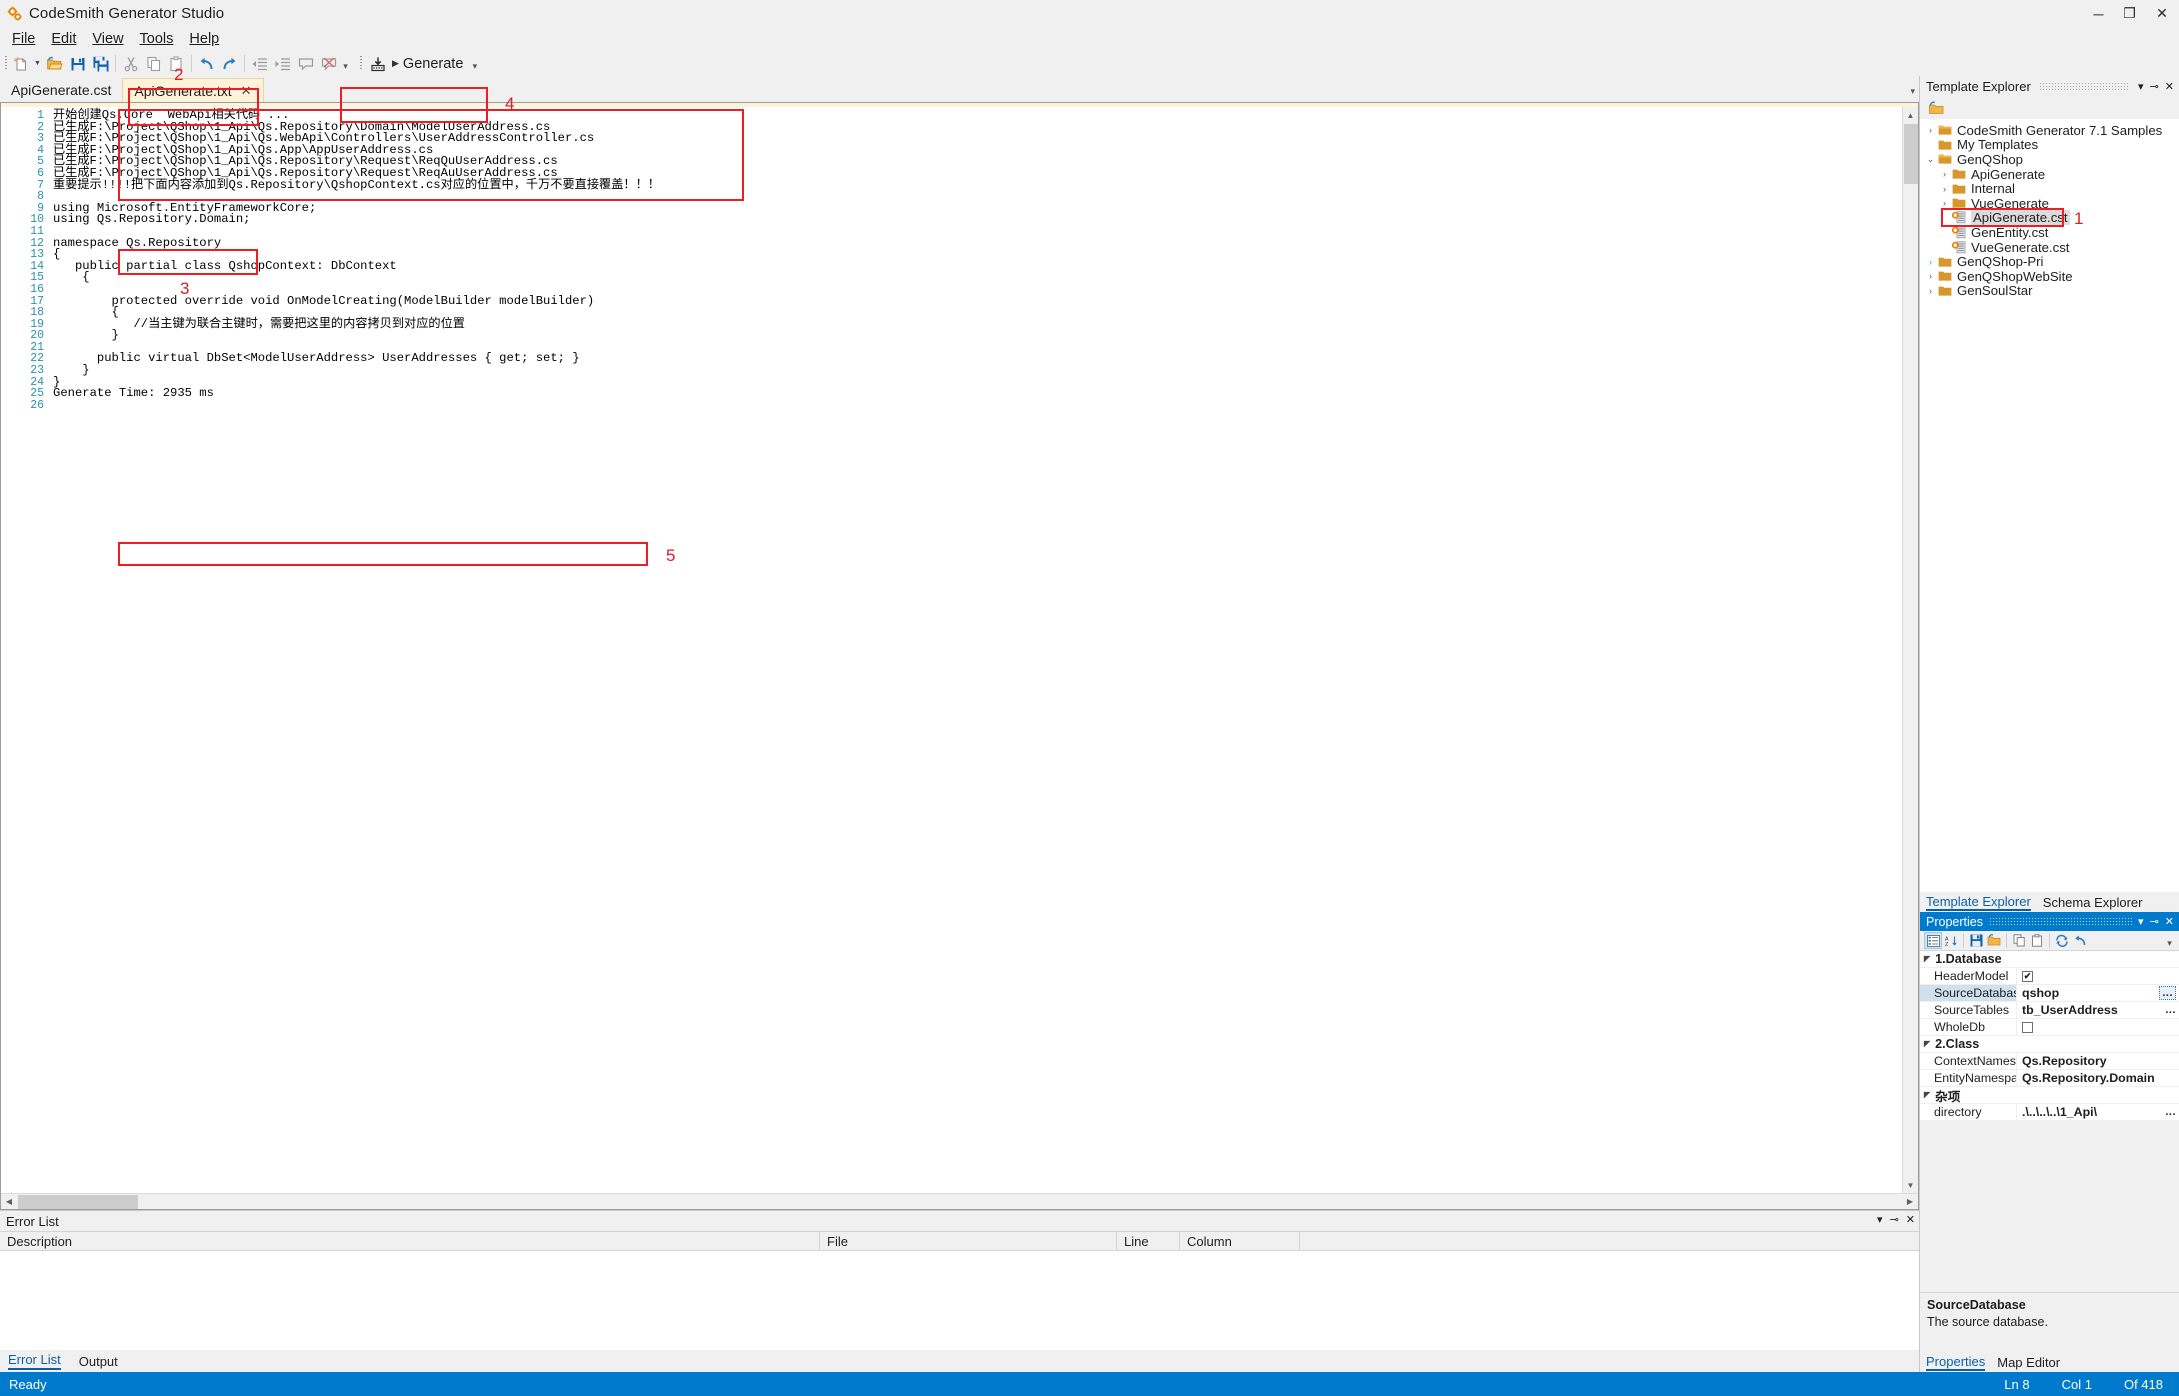 The width and height of the screenshot is (2179, 1396). Describe the element at coordinates (229, 64) in the screenshot. I see `redo-icon` at that location.